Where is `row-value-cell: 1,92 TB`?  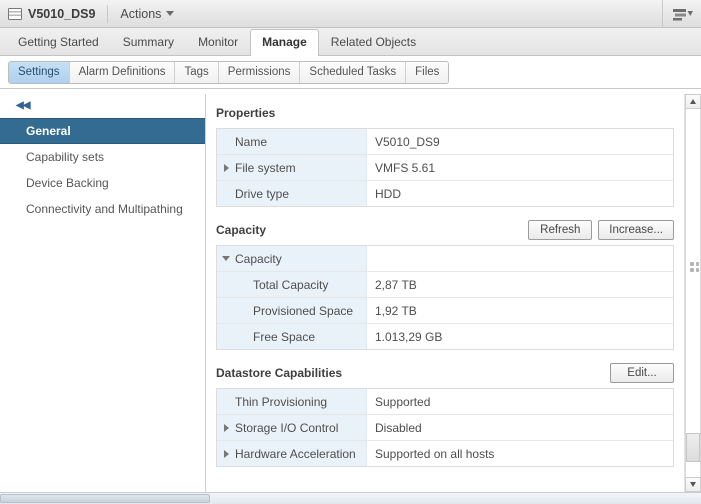 row-value-cell: 1,92 TB is located at coordinates (520, 310).